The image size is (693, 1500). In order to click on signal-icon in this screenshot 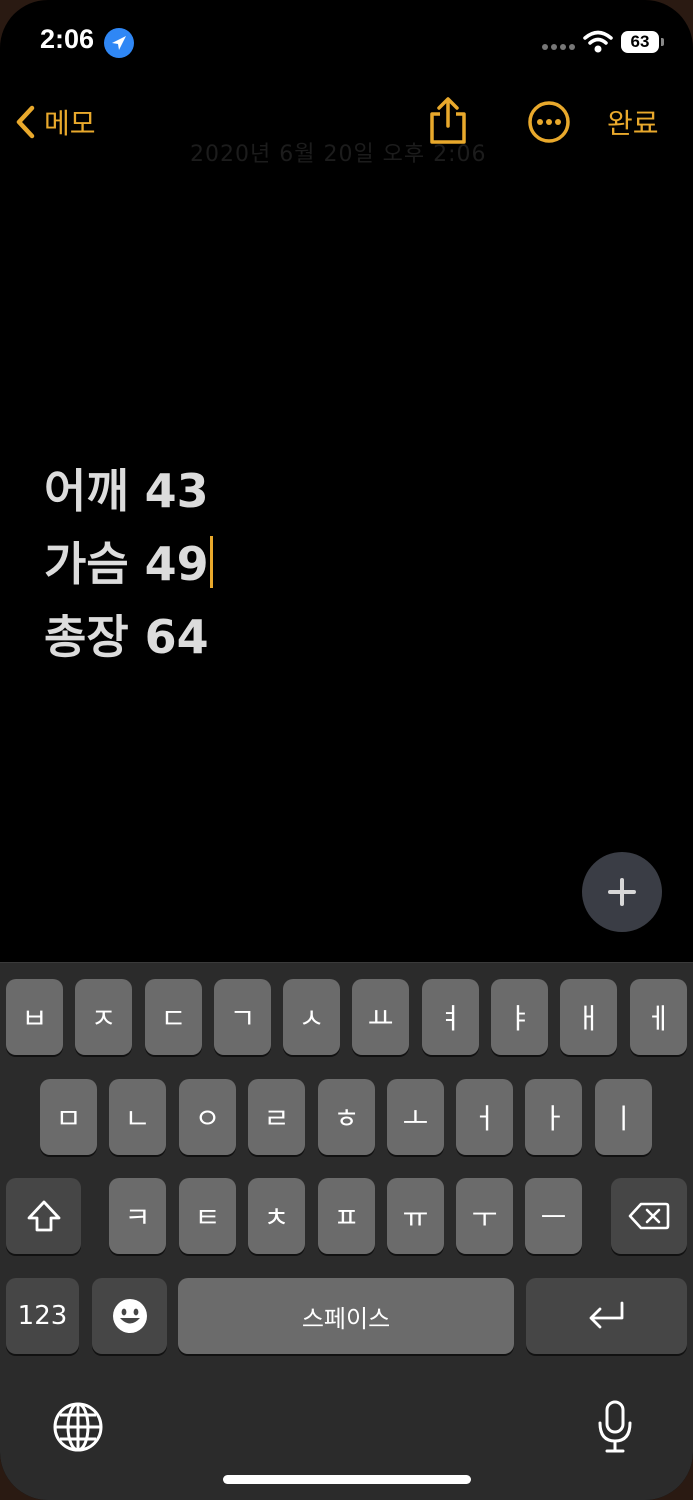, I will do `click(559, 48)`.